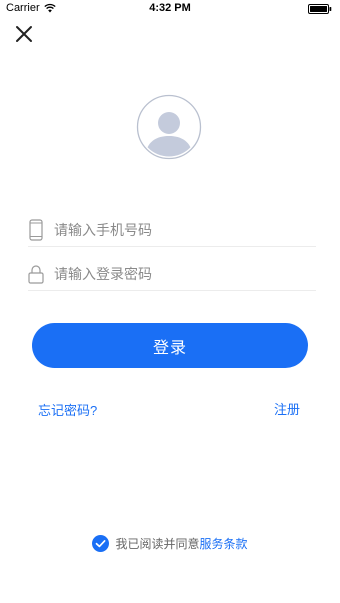 This screenshot has width=340, height=603. I want to click on agreement-text: 我已阅读并同意, so click(157, 544).